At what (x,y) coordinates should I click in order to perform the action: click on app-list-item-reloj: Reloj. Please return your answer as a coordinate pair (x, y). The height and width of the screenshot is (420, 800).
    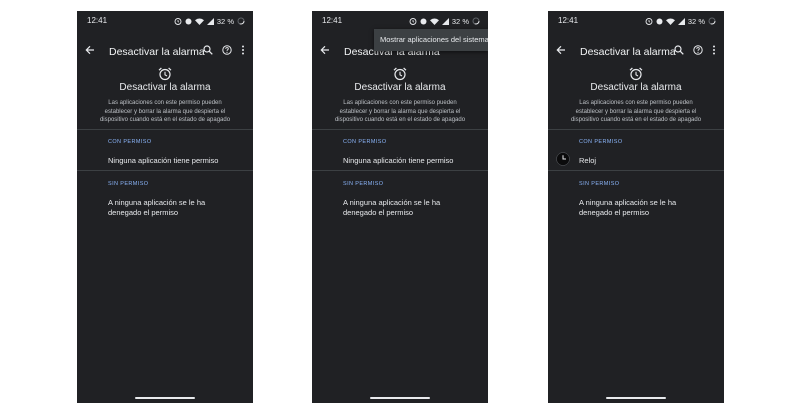
    Looking at the image, I should click on (587, 161).